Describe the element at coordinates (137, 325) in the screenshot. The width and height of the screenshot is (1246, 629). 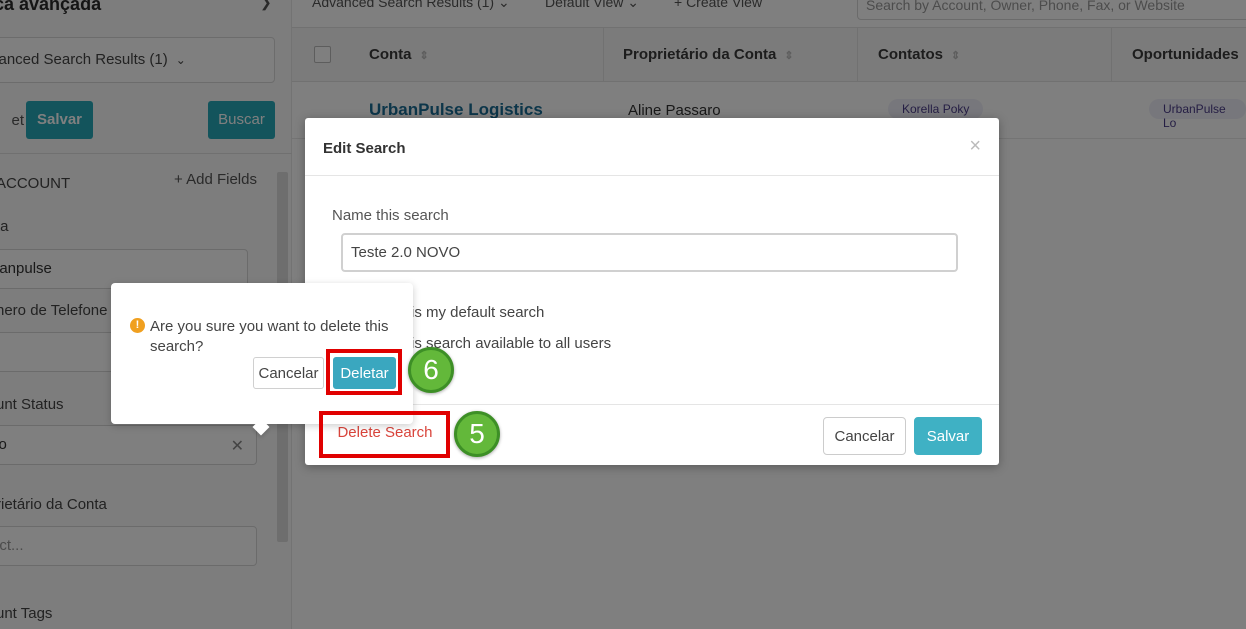
I see `warning-icon: !` at that location.